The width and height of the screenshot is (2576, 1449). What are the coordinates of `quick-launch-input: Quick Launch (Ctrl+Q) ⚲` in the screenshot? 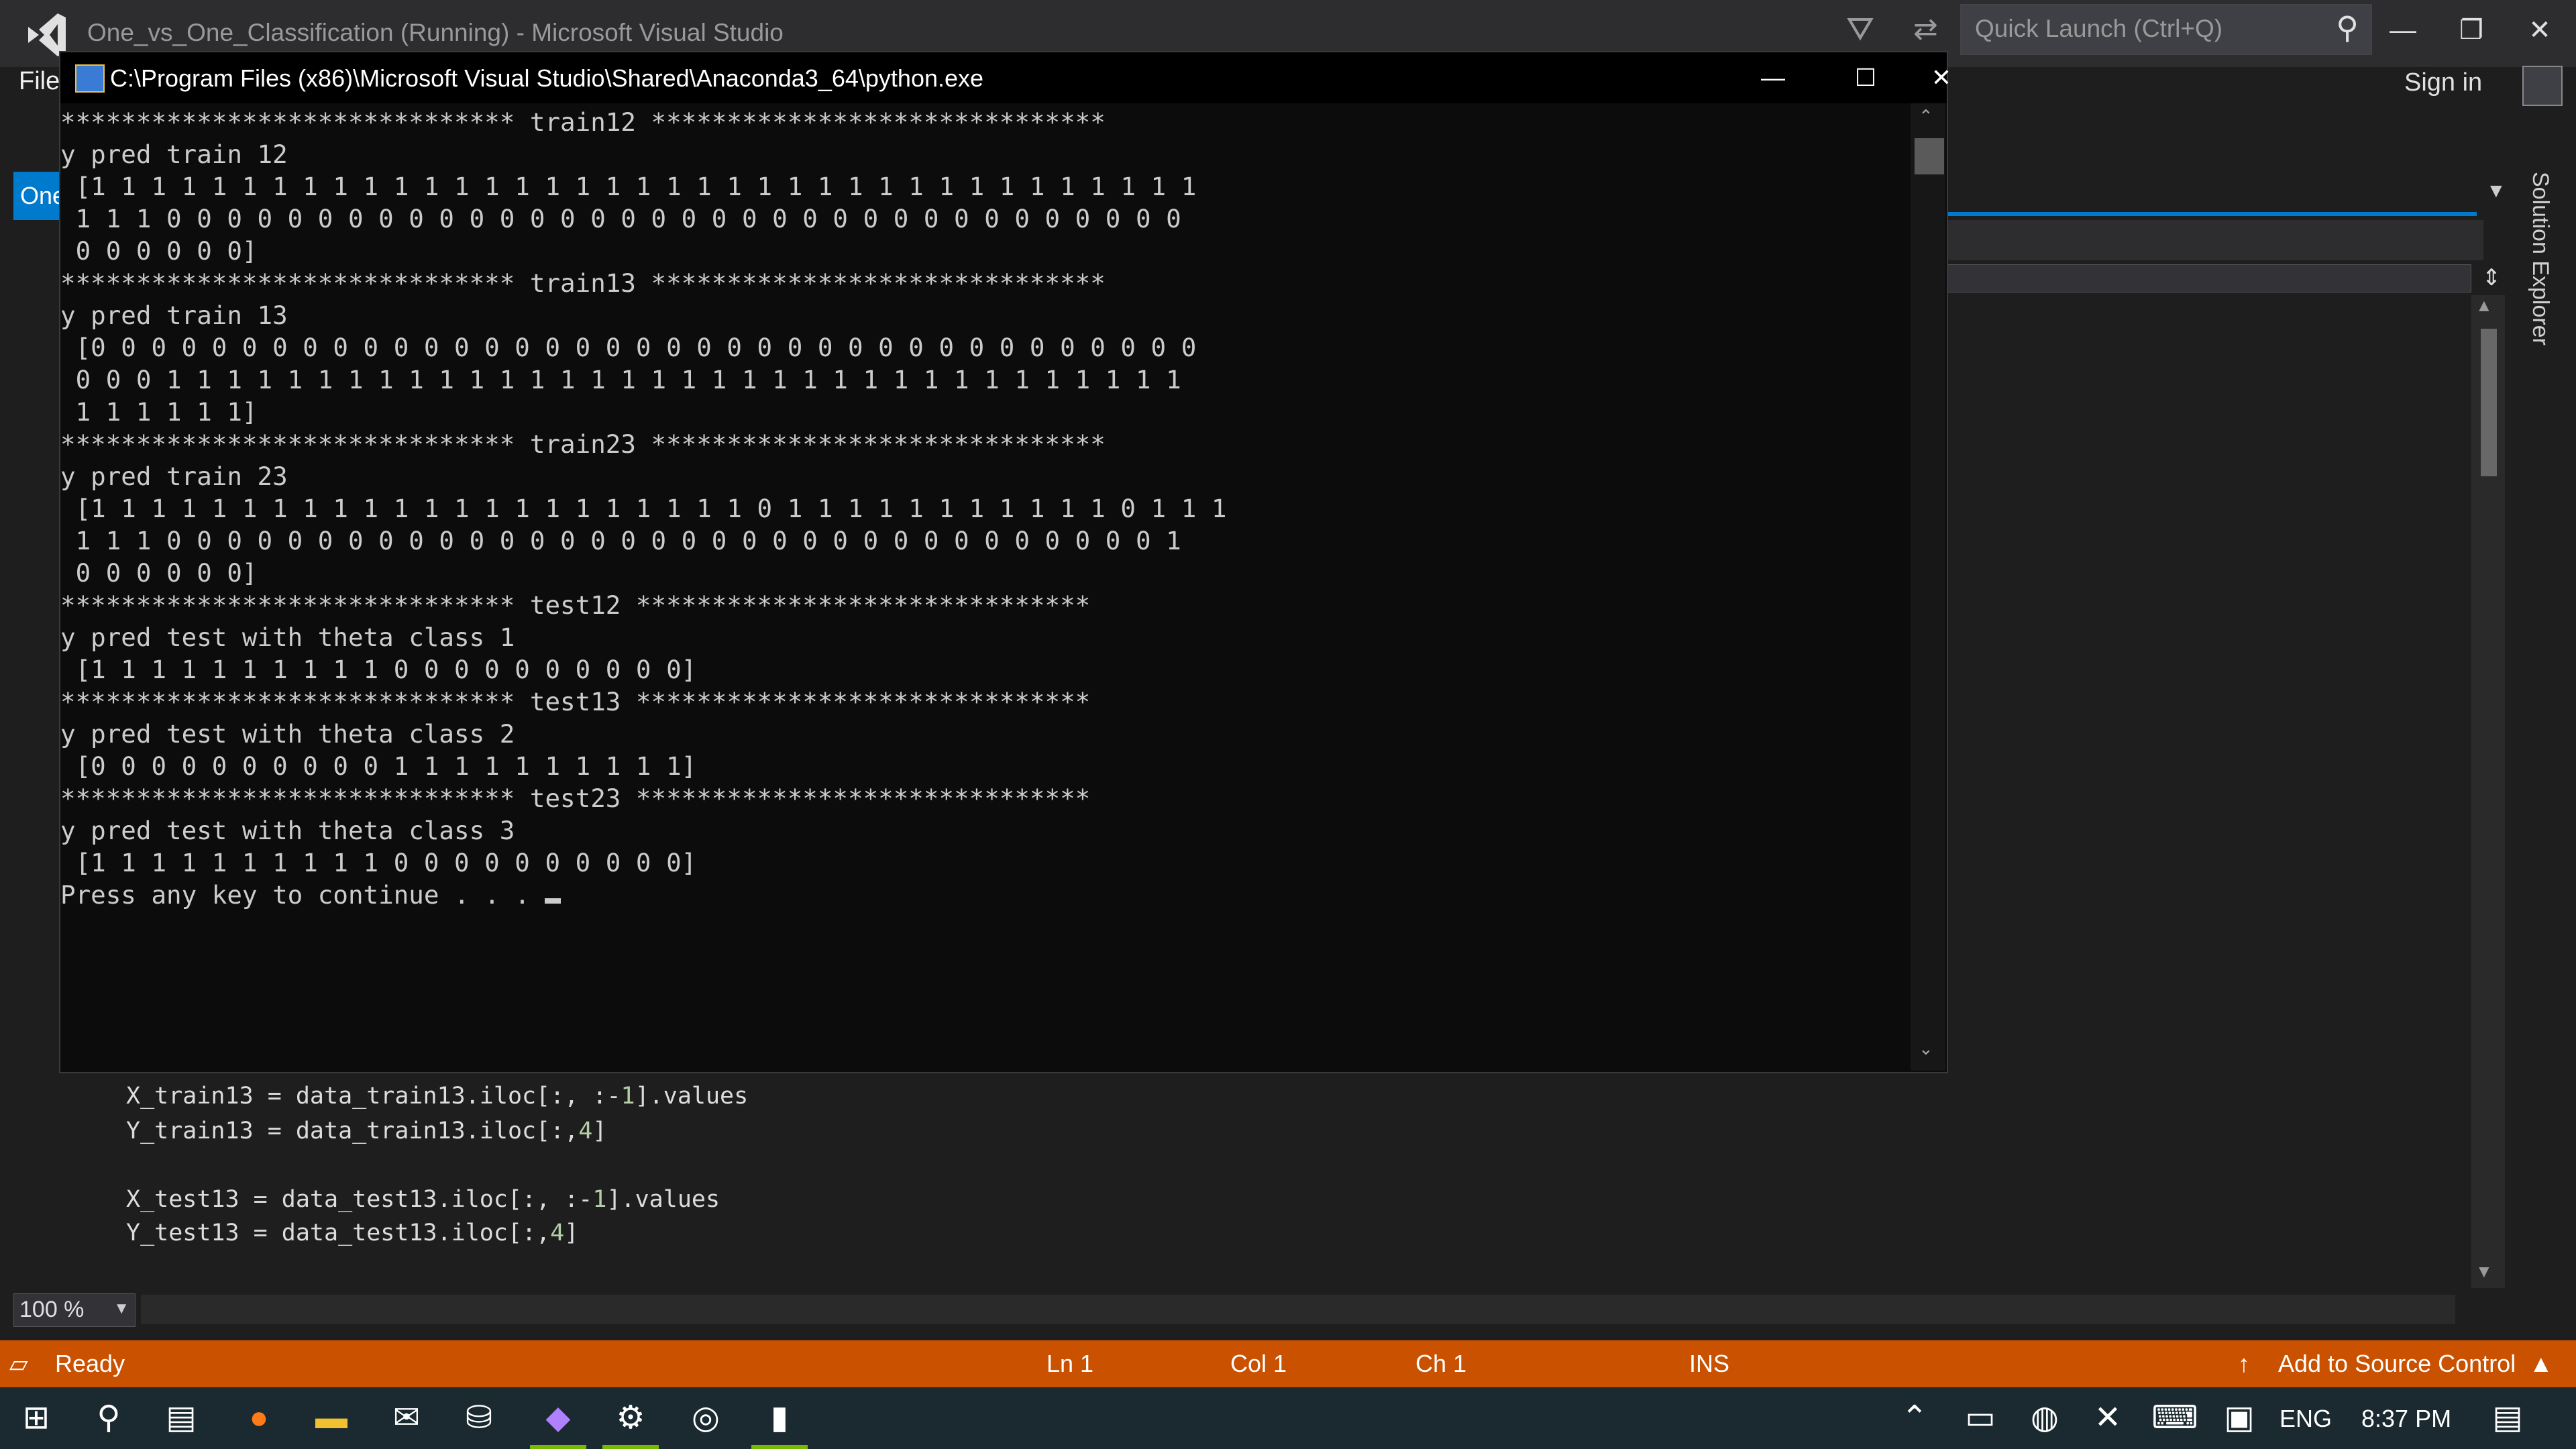 It's located at (2166, 29).